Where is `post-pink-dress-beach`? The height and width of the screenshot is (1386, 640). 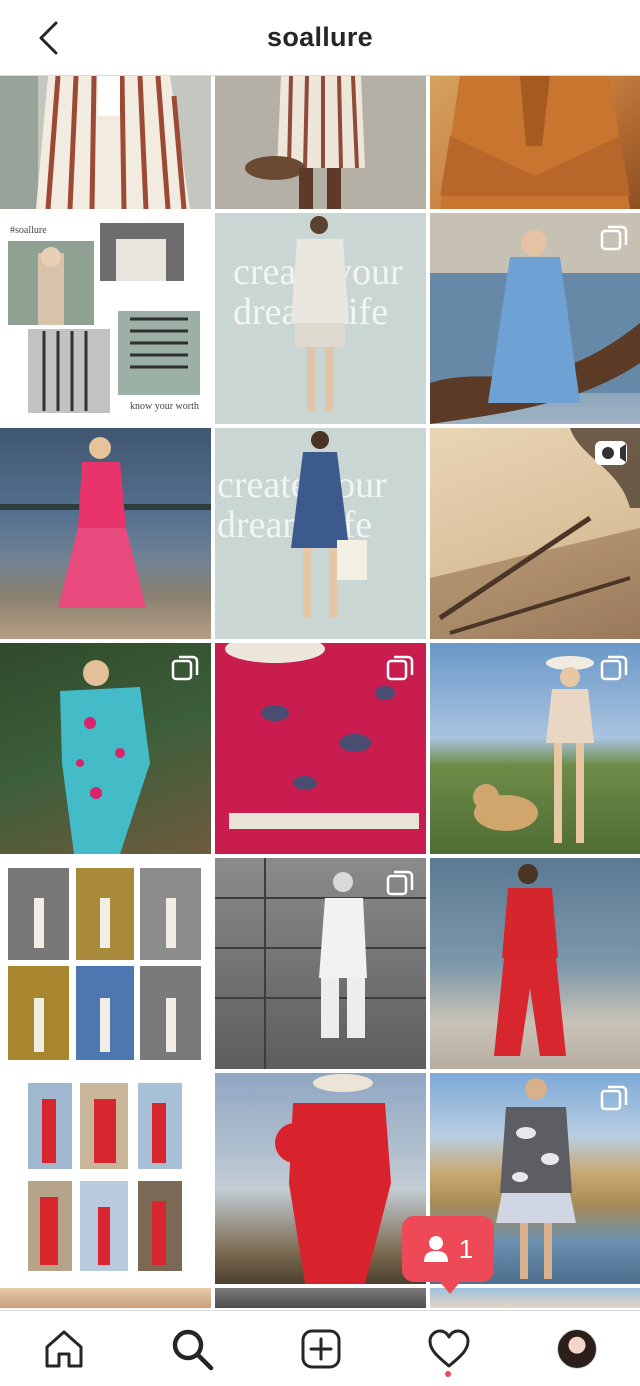 post-pink-dress-beach is located at coordinates (105, 533).